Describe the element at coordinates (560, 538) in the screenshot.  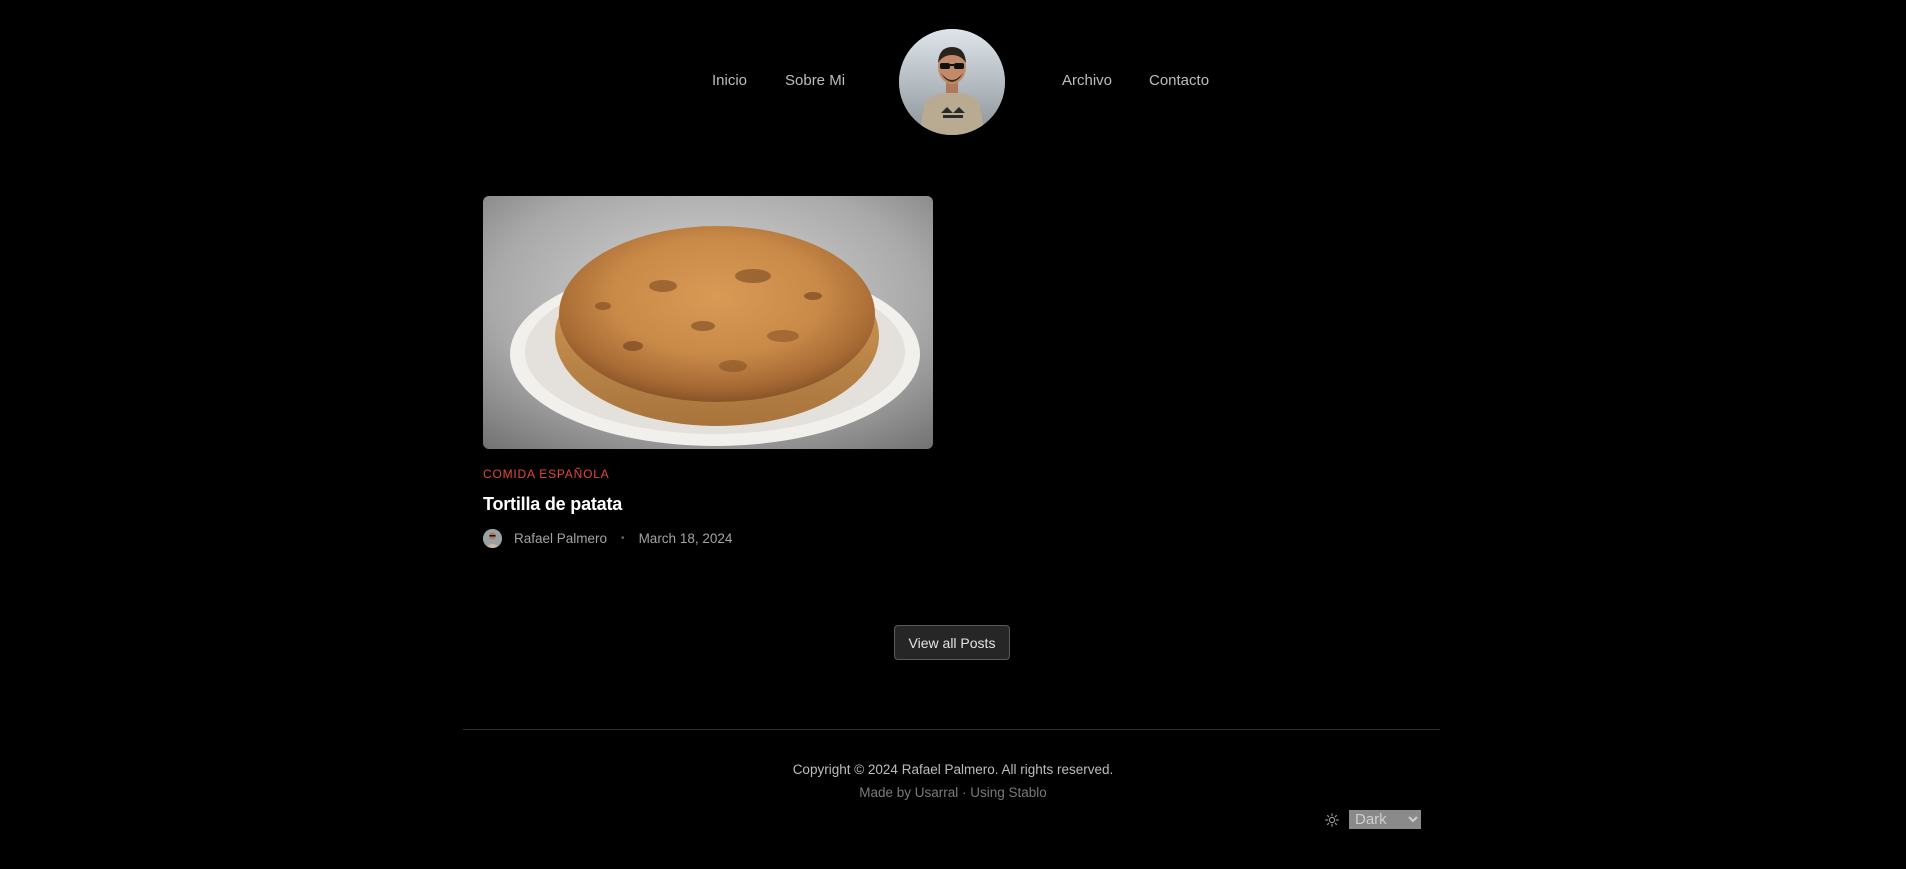
I see `author-name: Rafael Palmero` at that location.